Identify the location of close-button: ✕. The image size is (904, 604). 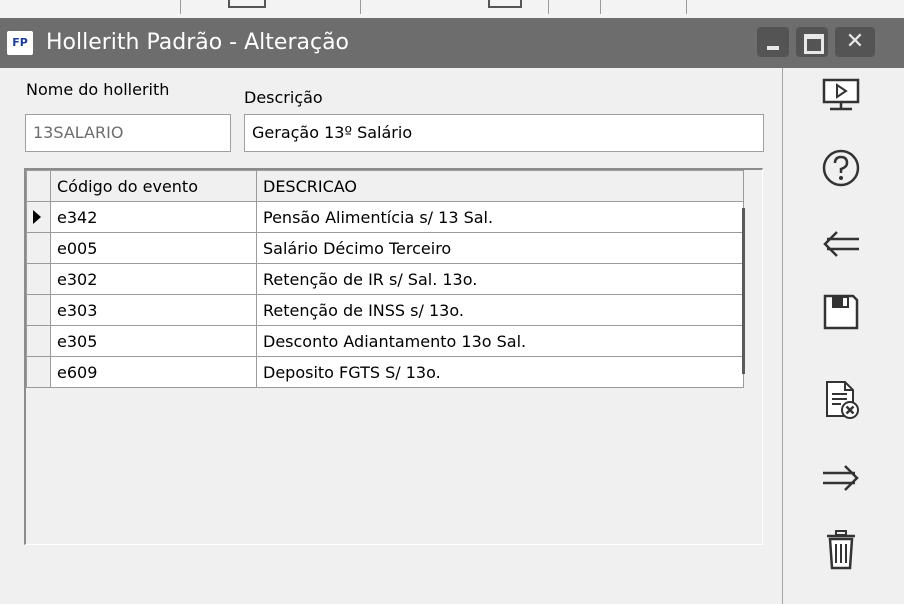
(855, 42).